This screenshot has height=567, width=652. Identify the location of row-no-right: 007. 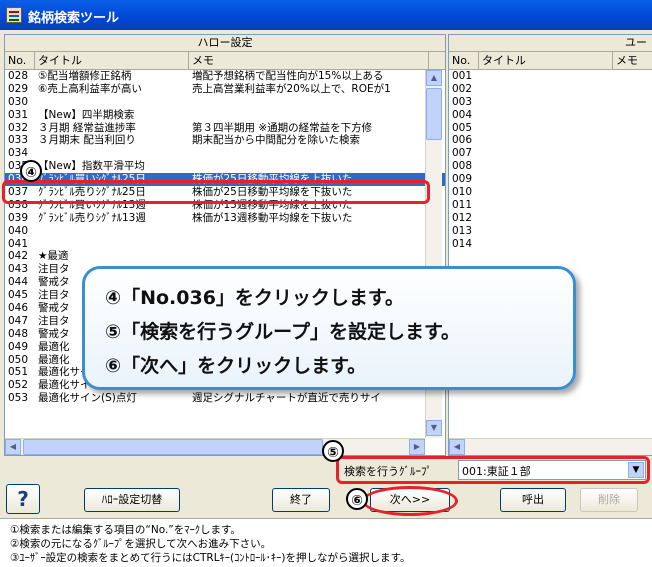
(462, 153).